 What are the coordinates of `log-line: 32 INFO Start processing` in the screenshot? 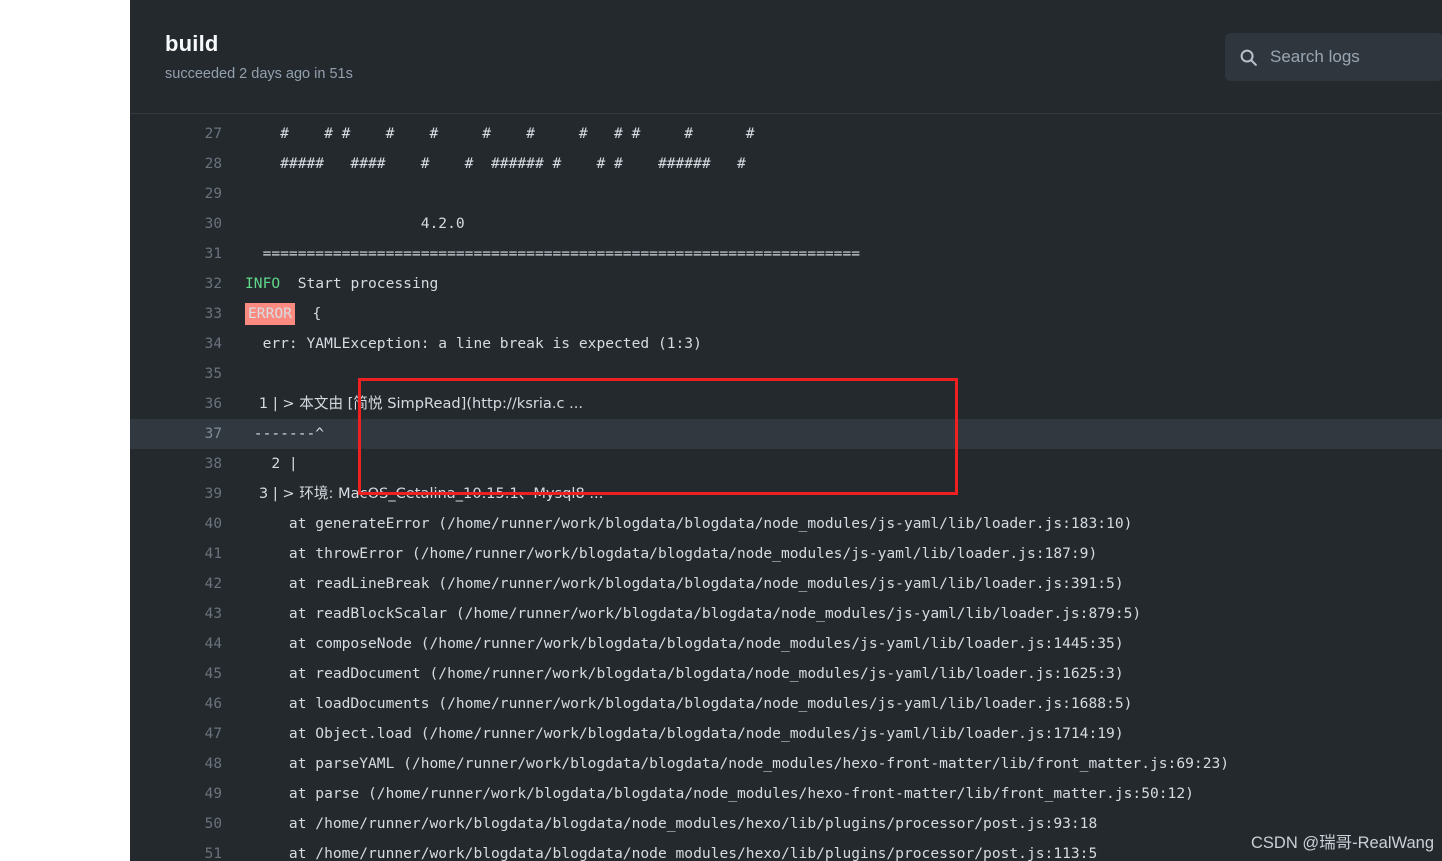 It's located at (786, 284).